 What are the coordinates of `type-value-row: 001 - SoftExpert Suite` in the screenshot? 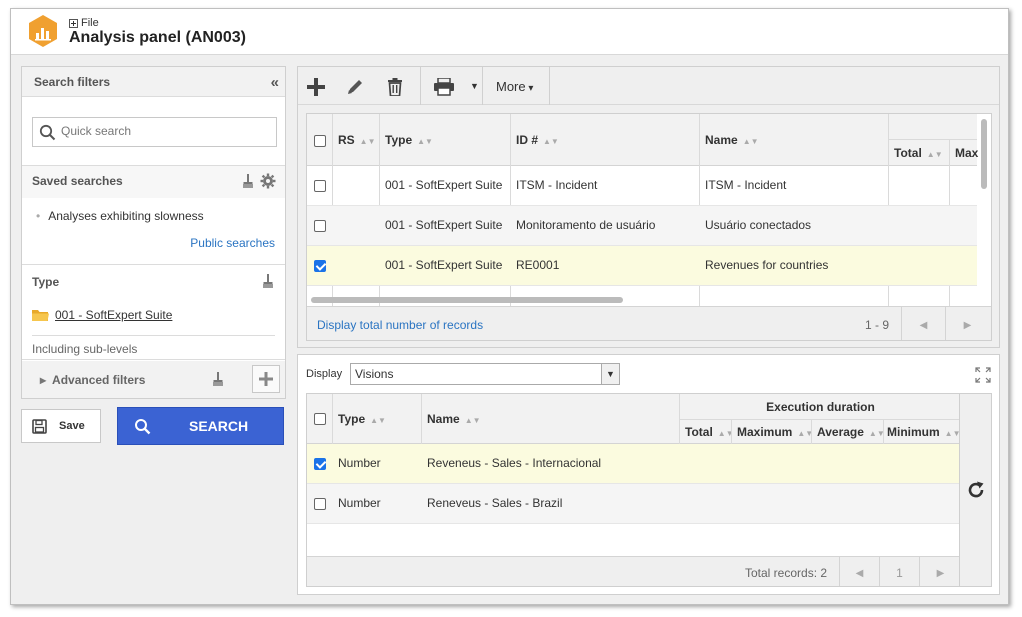 It's located at (102, 315).